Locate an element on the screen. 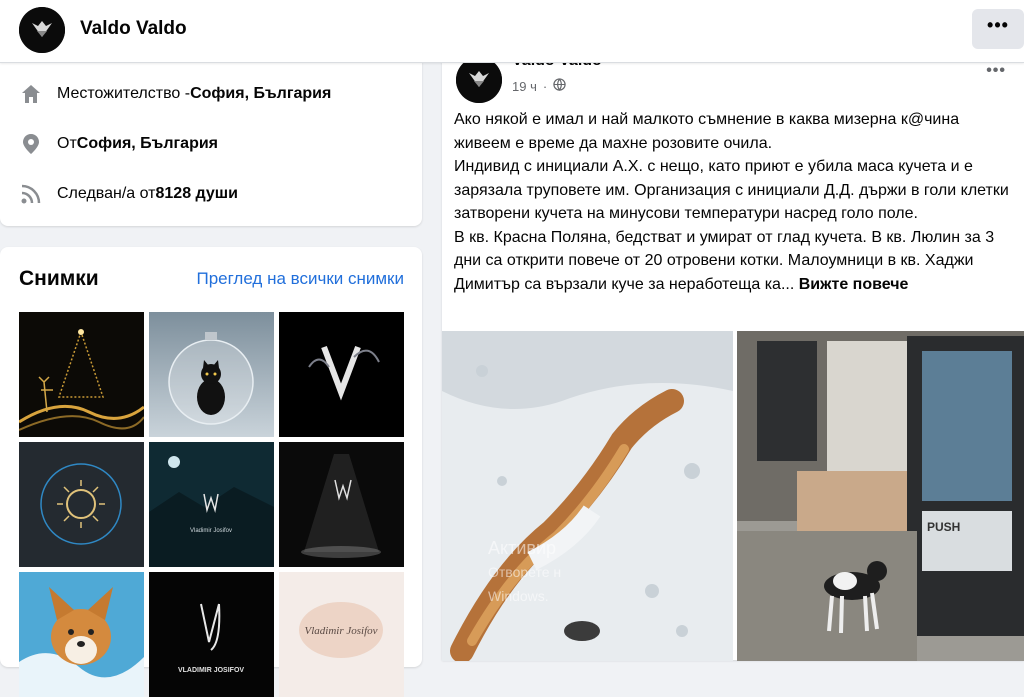  intro-residence: Местожителство - София, България is located at coordinates (175, 94).